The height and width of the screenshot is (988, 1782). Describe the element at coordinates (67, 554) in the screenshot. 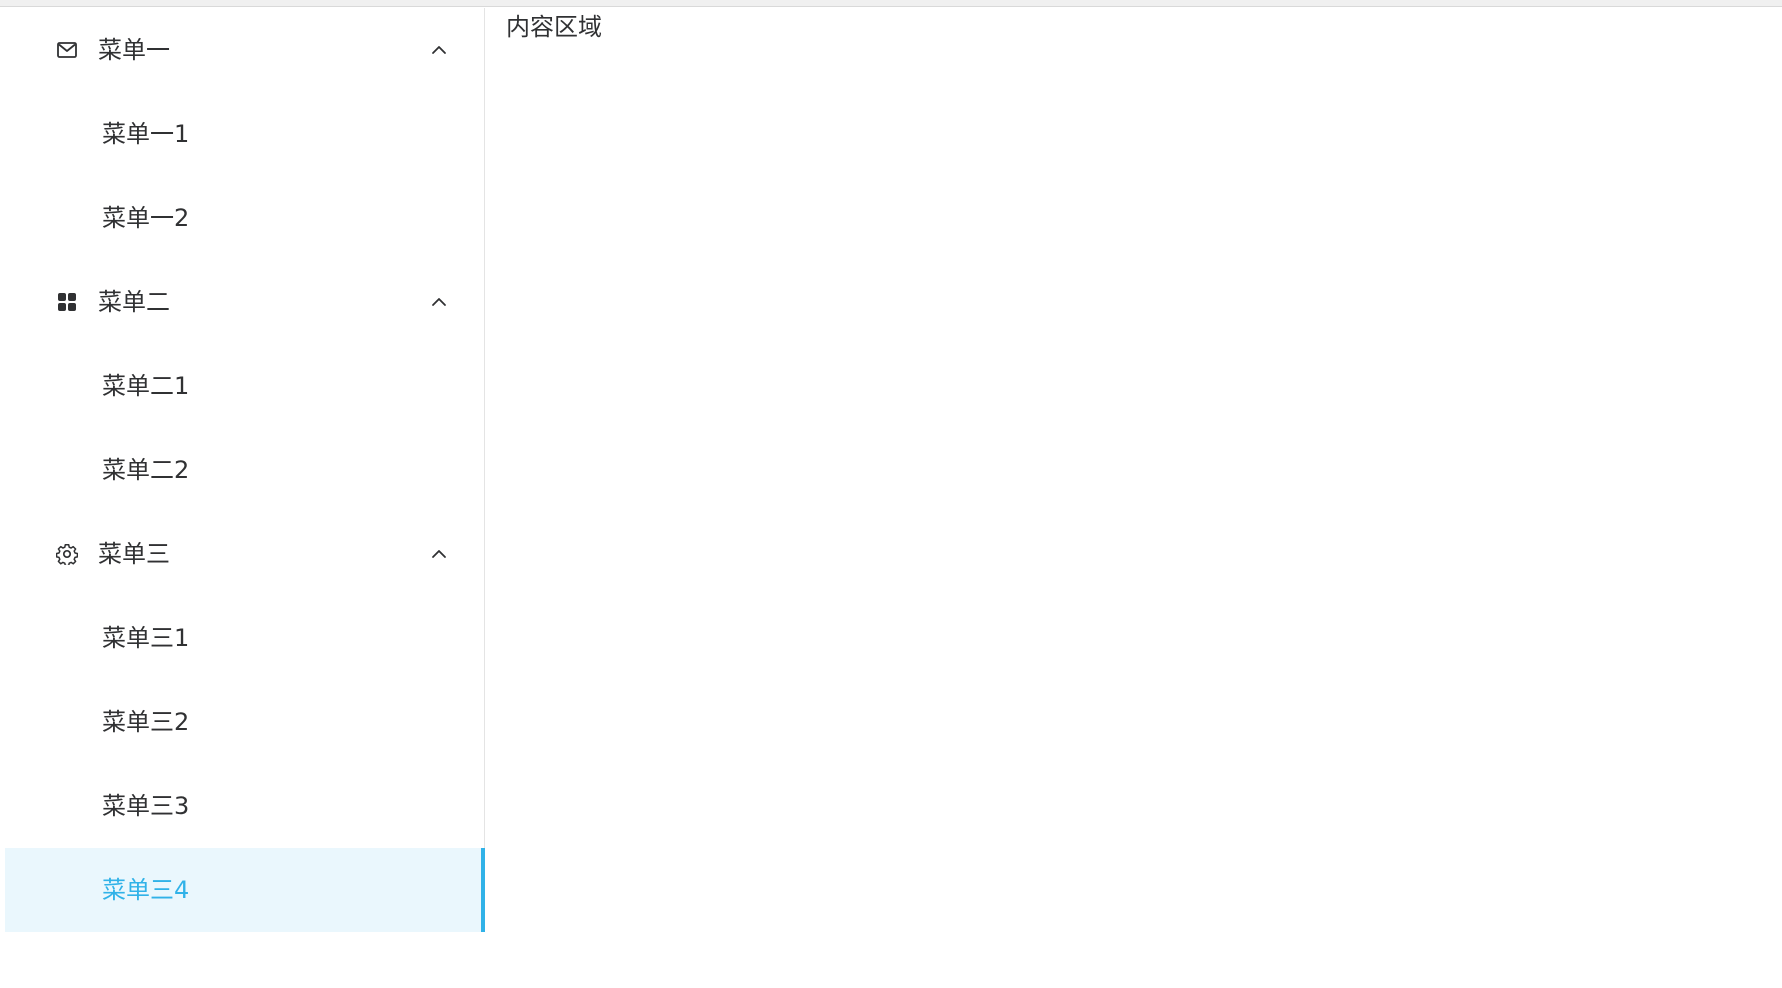

I see `gear-icon` at that location.